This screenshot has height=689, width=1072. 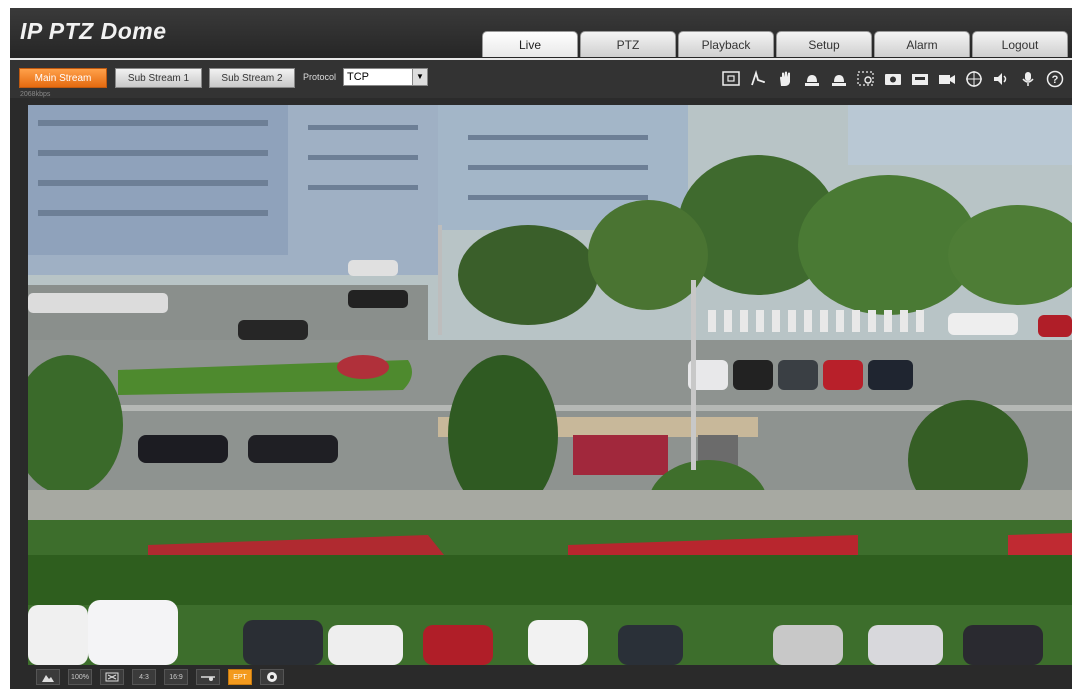 I want to click on ept-button: EPT, so click(x=240, y=677).